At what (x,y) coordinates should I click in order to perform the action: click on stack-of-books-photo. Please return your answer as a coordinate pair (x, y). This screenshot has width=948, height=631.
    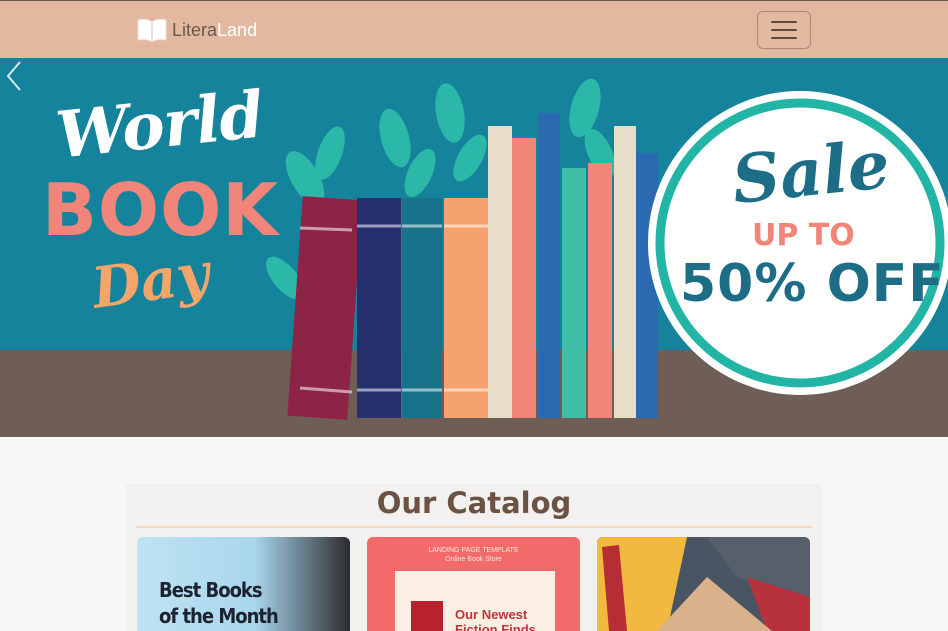
    Looking at the image, I should click on (703, 584).